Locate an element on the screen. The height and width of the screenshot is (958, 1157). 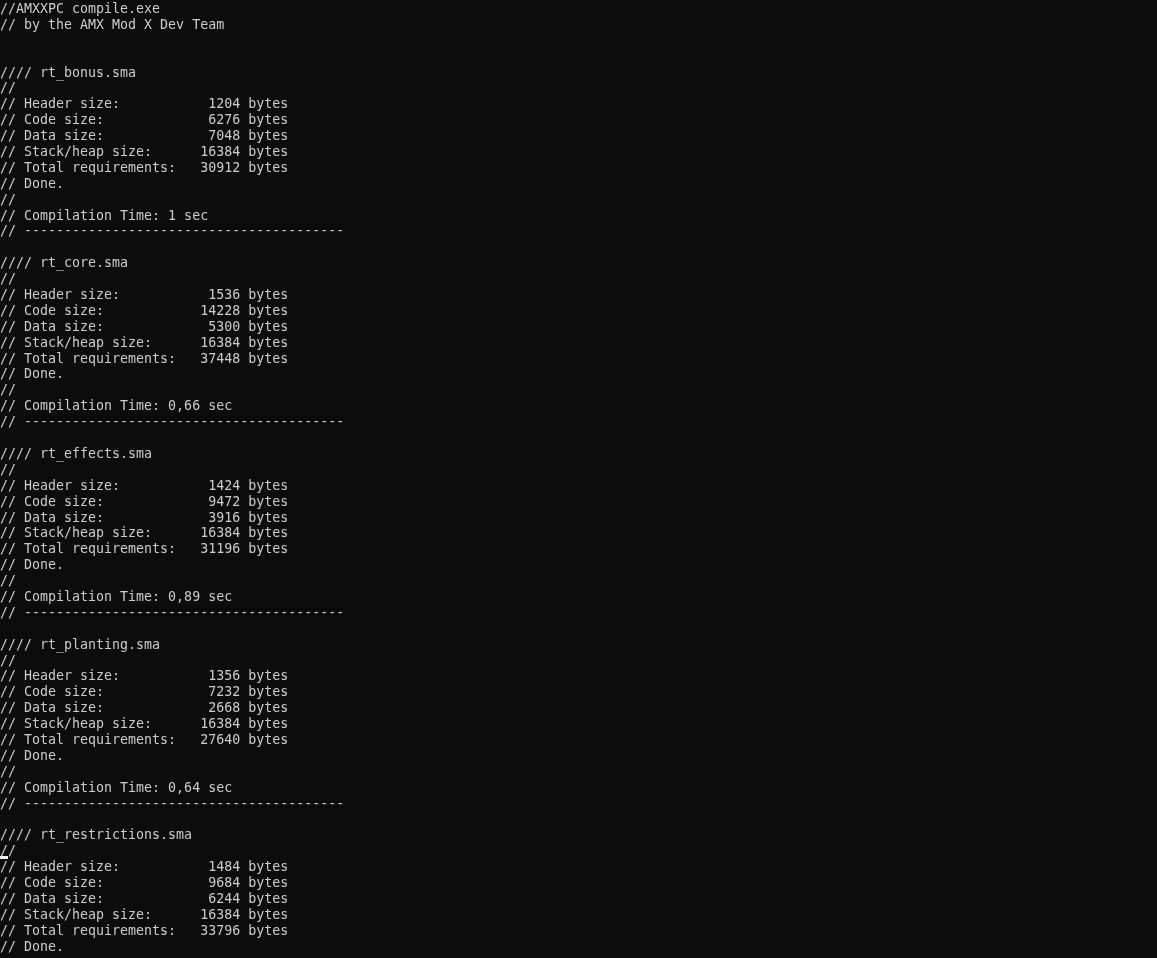
console-line: //AMXXPC compile.exe is located at coordinates (80, 8).